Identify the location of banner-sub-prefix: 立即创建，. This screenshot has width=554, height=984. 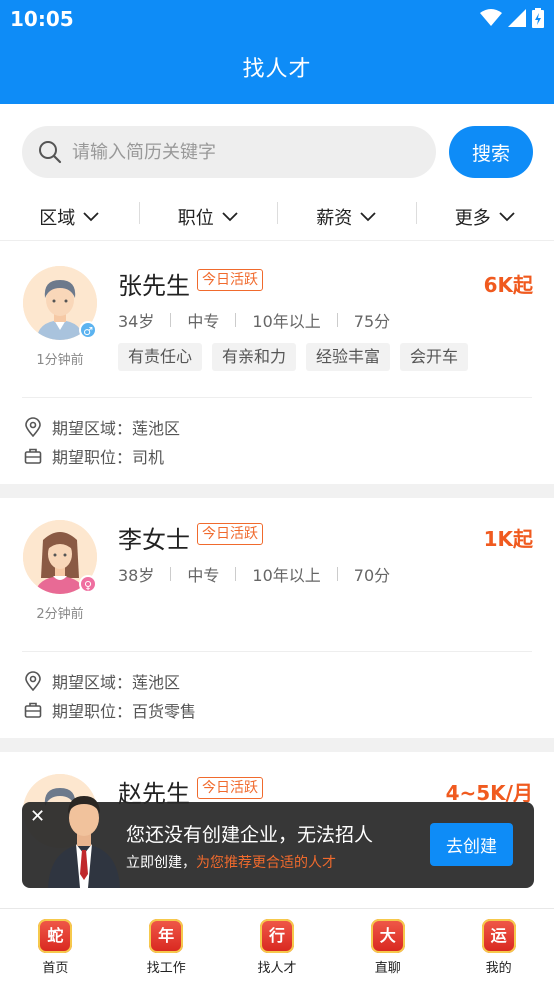
(161, 863).